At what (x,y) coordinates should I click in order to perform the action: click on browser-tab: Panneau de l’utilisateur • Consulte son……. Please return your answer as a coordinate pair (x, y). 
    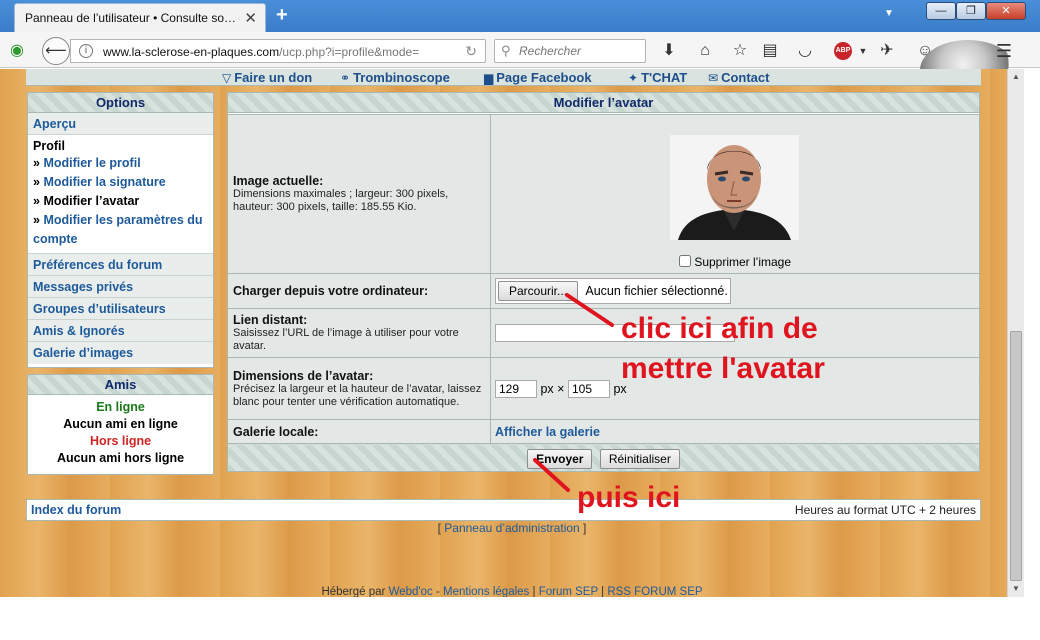
    Looking at the image, I should click on (140, 17).